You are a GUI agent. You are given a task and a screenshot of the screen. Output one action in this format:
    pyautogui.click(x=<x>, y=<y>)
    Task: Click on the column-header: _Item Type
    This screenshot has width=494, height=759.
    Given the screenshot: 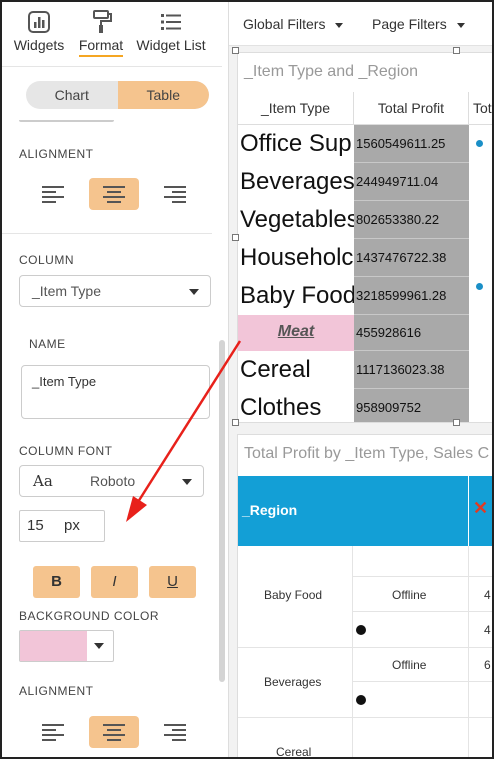 What is the action you would take?
    pyautogui.click(x=296, y=108)
    